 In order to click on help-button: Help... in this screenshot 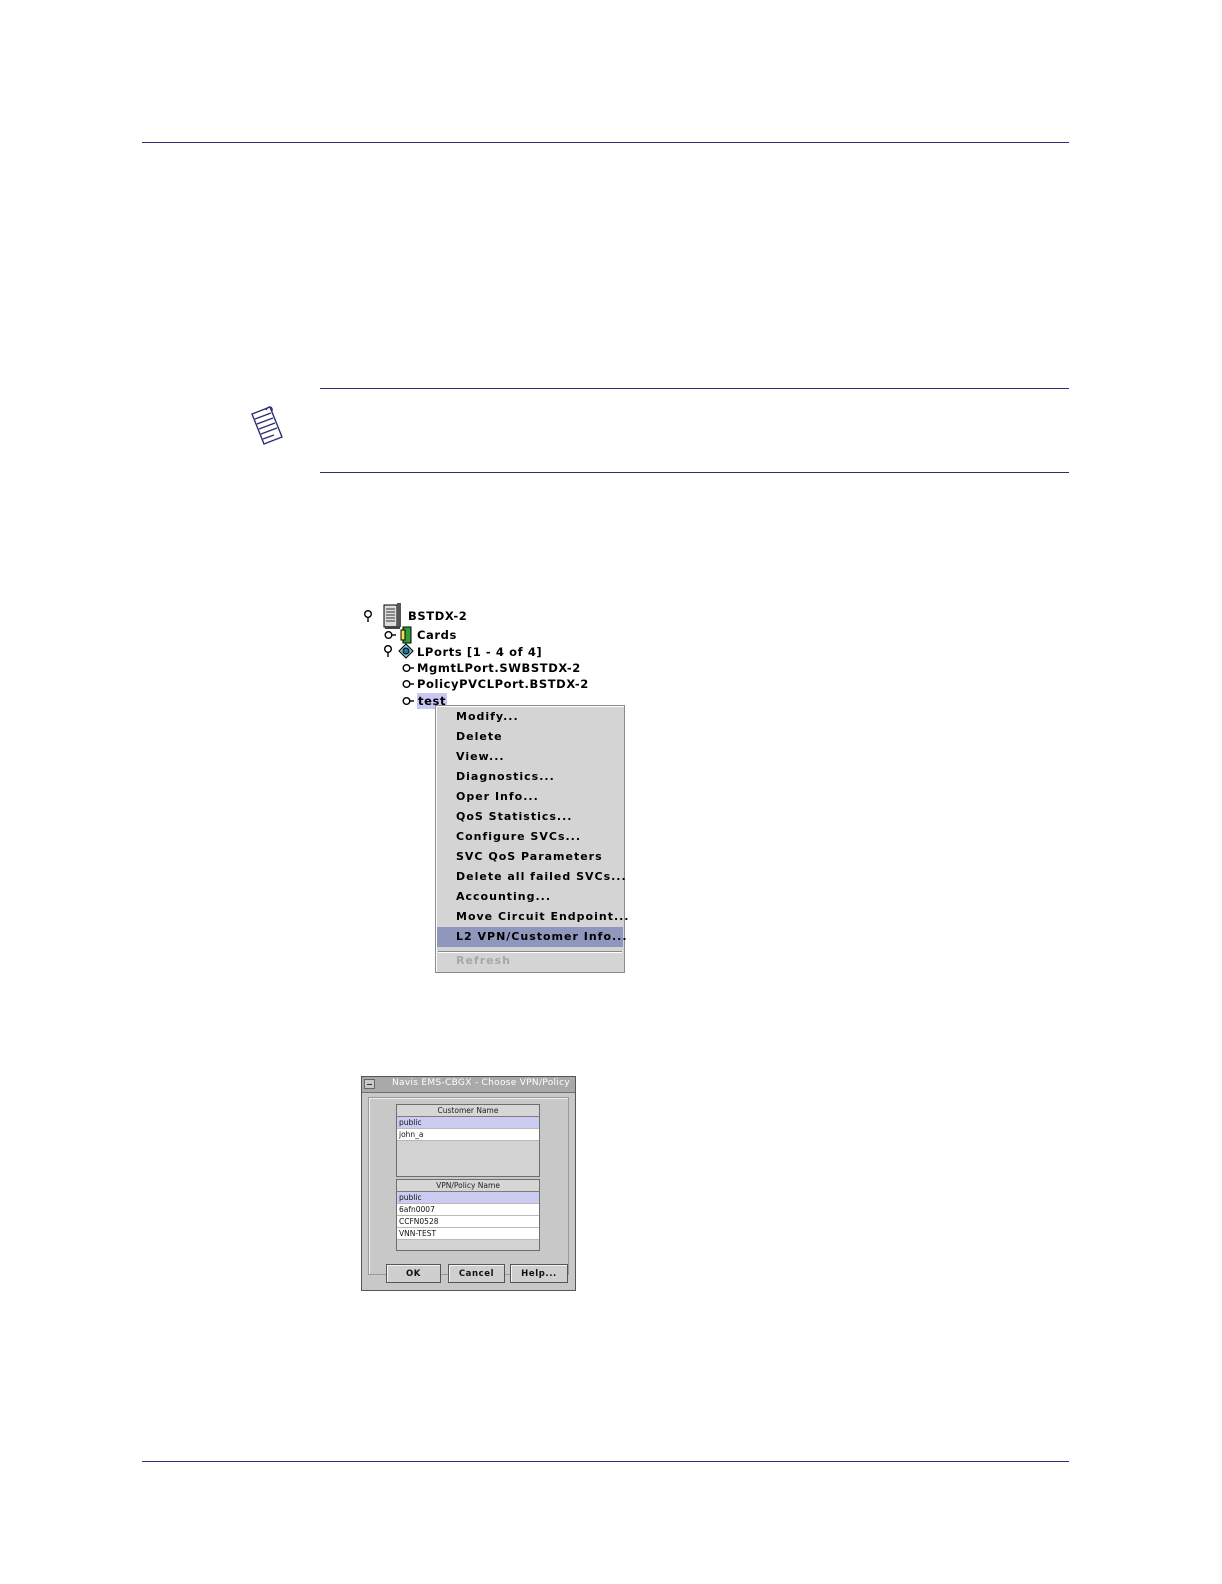, I will do `click(539, 1273)`.